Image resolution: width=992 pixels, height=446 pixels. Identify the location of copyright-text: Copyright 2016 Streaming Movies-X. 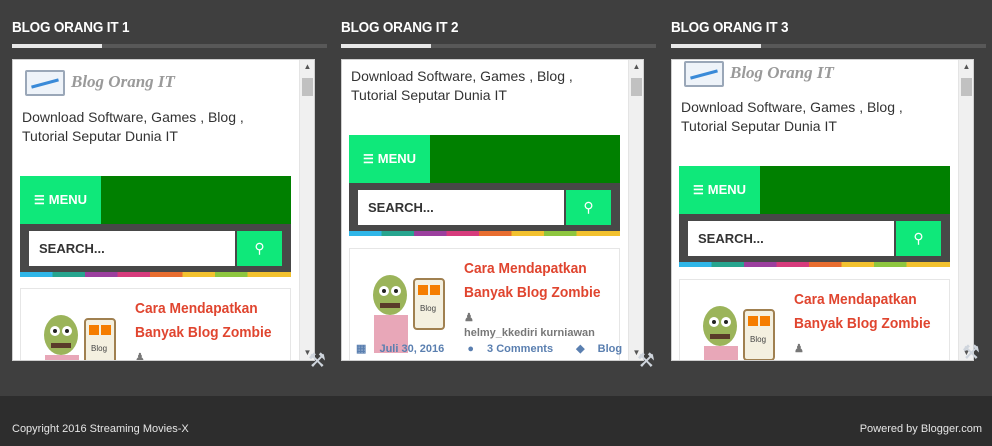
(100, 429).